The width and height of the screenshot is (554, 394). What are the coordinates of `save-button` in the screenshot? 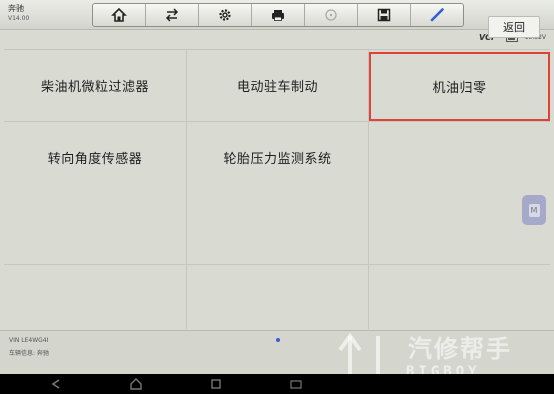 It's located at (384, 15).